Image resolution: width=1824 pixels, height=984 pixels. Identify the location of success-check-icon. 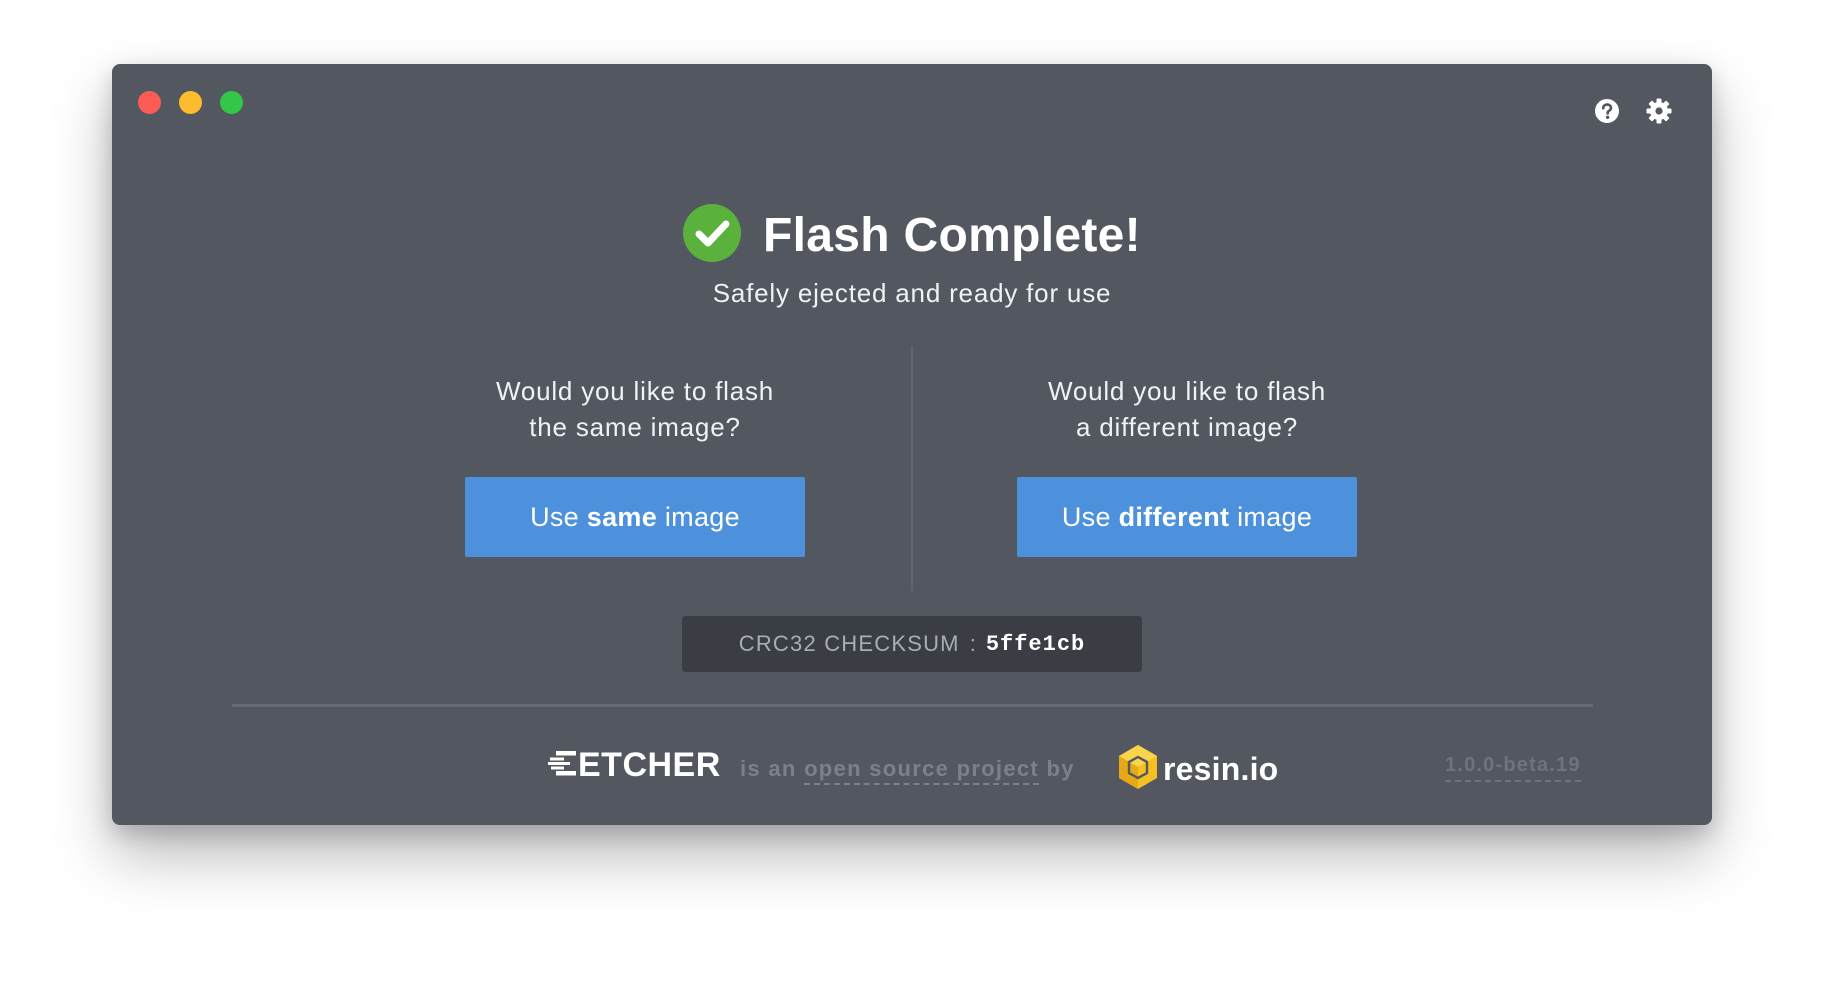
(712, 235).